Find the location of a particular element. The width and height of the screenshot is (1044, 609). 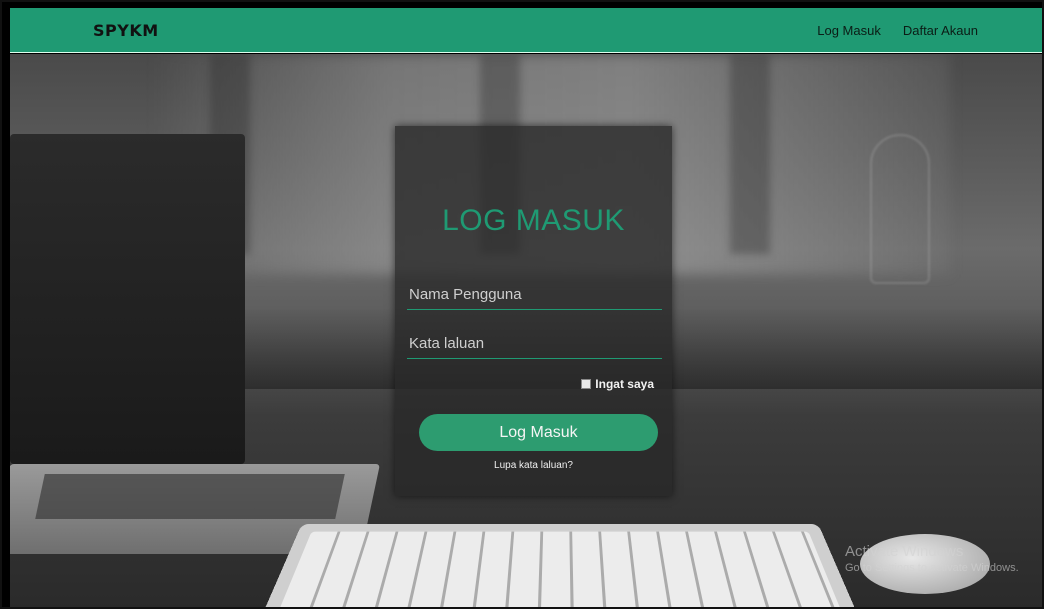

remember-checkbox is located at coordinates (586, 384).